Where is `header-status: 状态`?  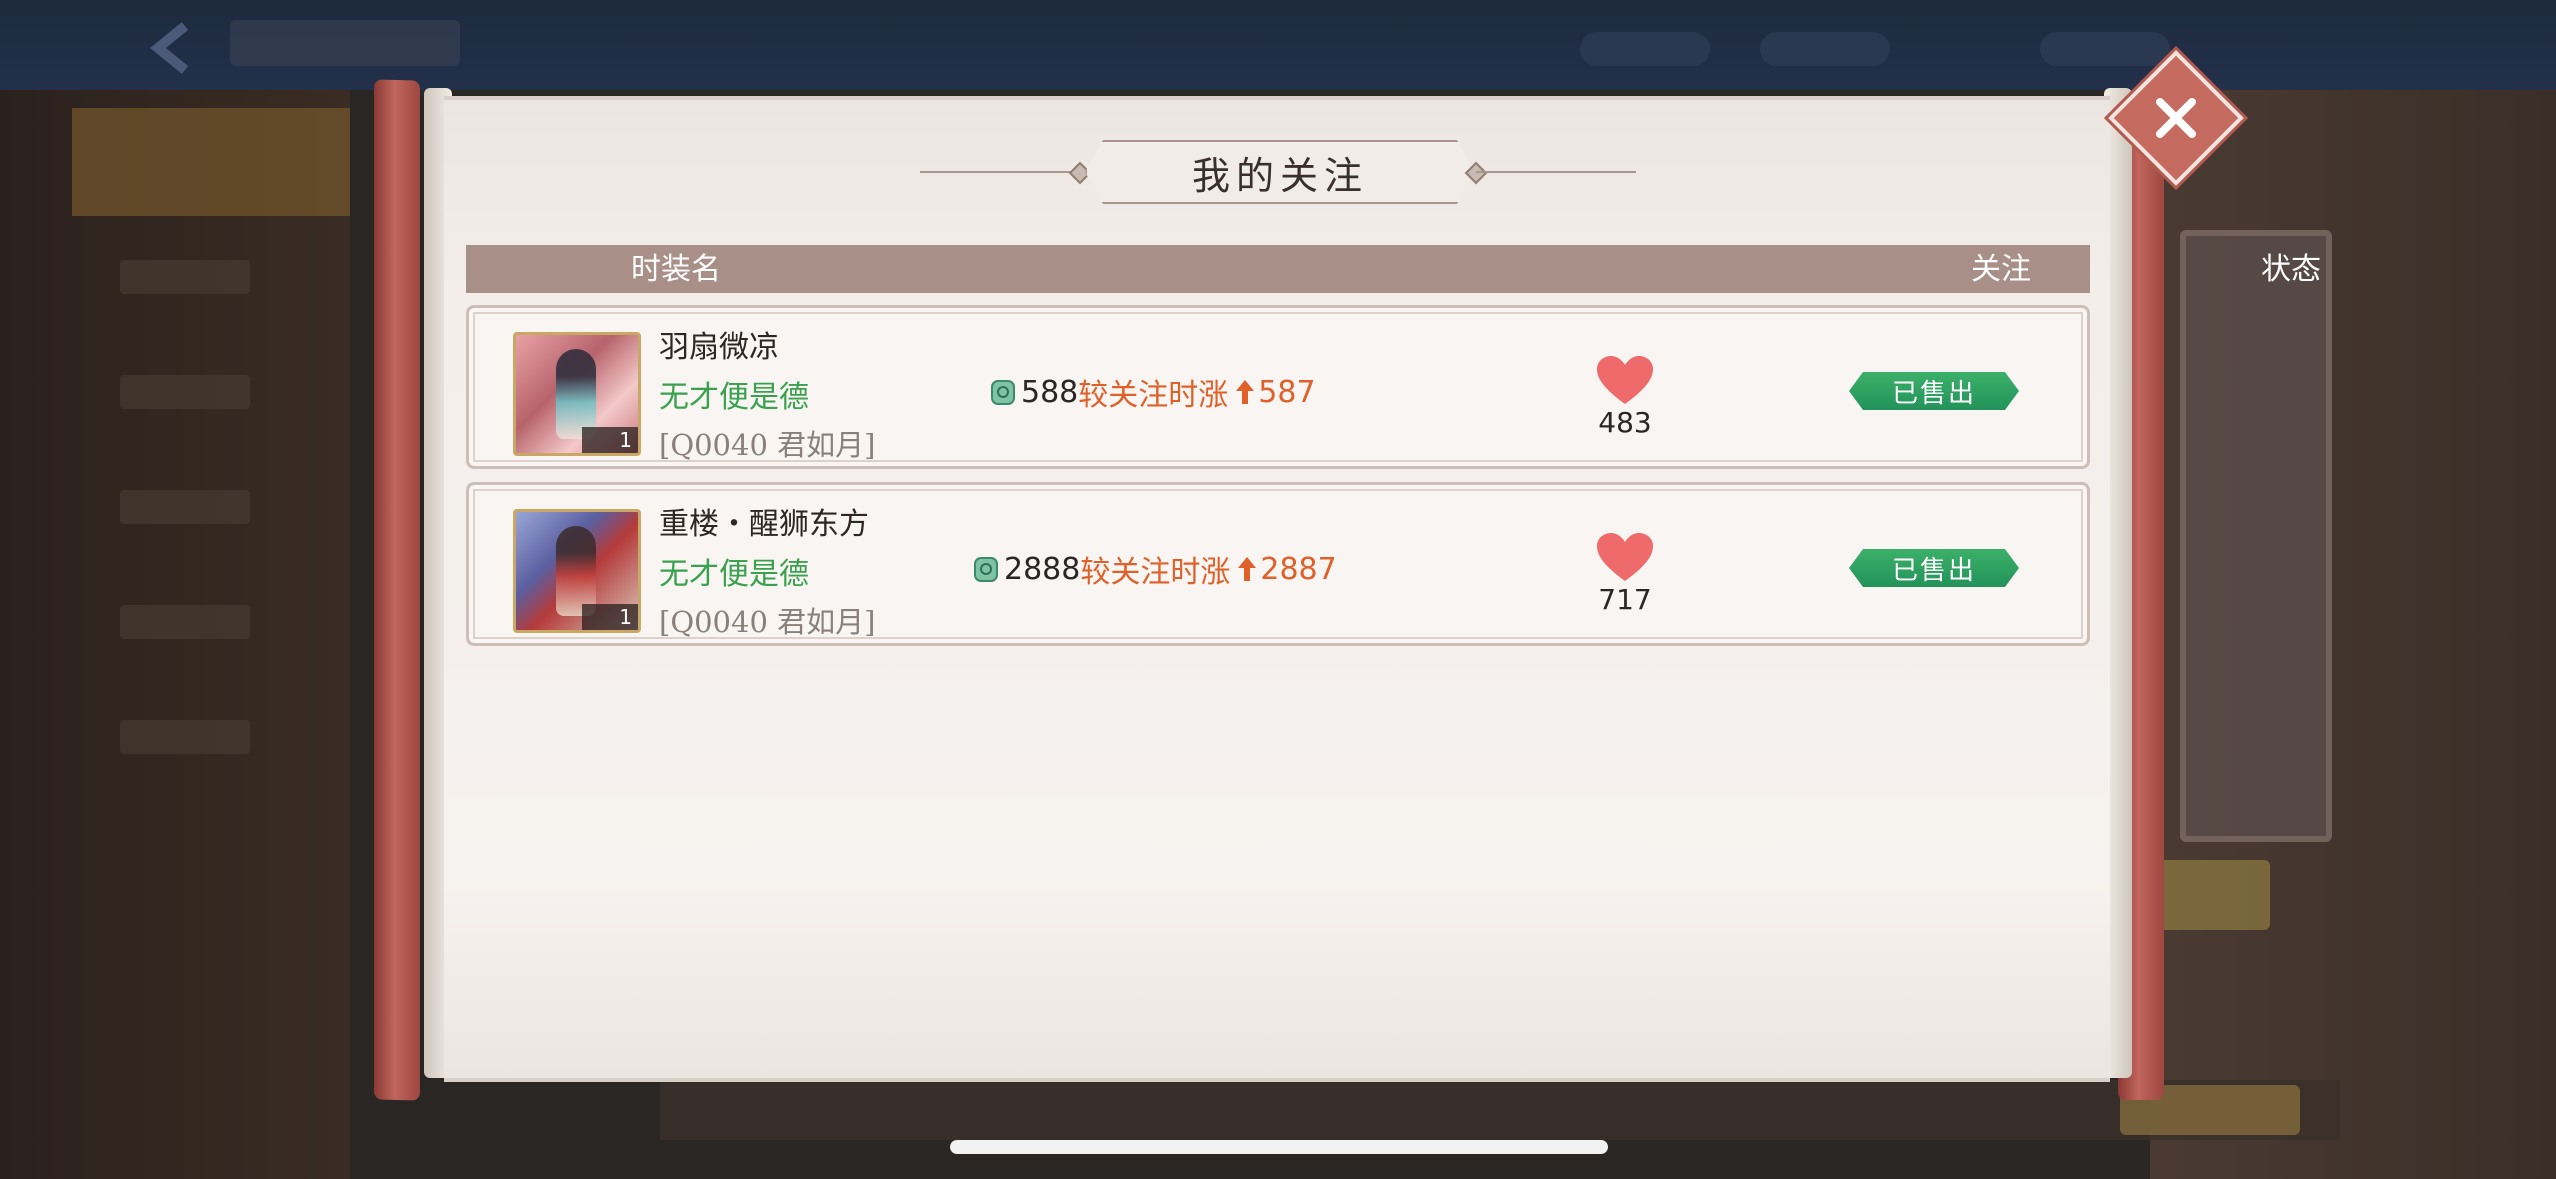 header-status: 状态 is located at coordinates (2291, 269).